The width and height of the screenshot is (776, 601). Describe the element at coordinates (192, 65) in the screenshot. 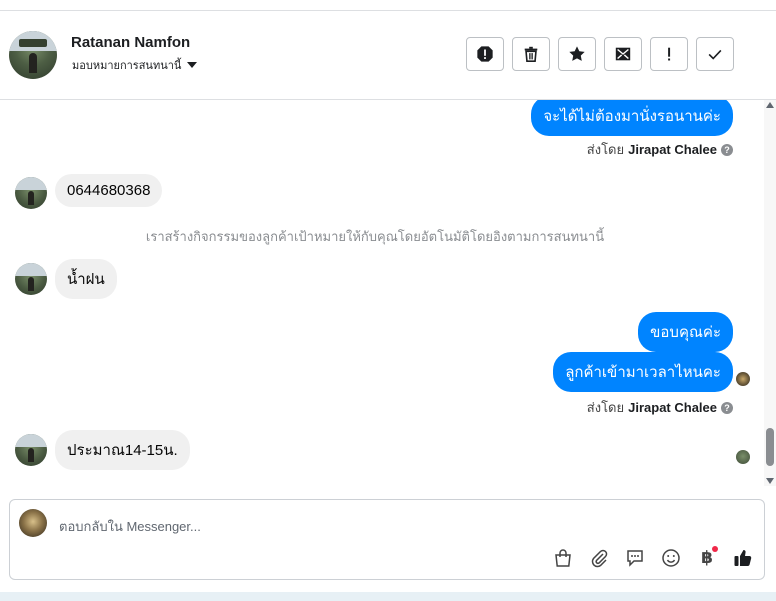

I see `chevron-down-icon` at that location.